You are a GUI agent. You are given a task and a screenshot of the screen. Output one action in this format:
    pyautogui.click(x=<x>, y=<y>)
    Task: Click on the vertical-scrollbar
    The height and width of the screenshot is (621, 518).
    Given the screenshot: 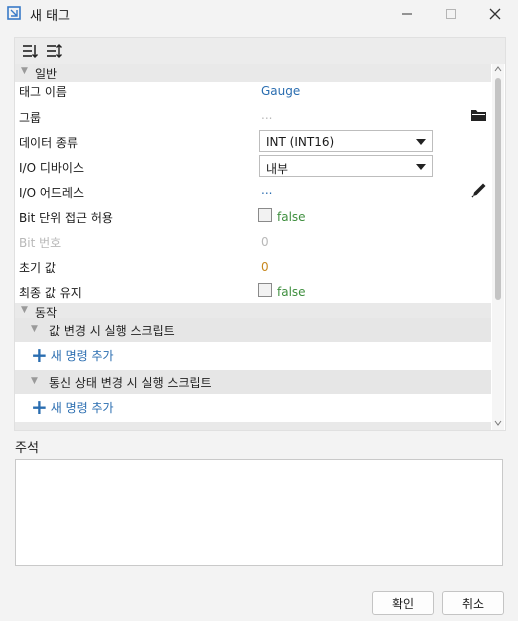 What is the action you would take?
    pyautogui.click(x=498, y=247)
    